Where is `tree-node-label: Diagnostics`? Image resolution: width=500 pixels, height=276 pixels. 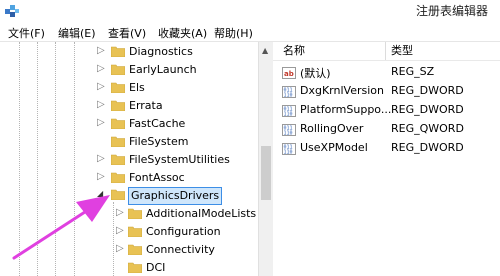 tree-node-label: Diagnostics is located at coordinates (161, 51).